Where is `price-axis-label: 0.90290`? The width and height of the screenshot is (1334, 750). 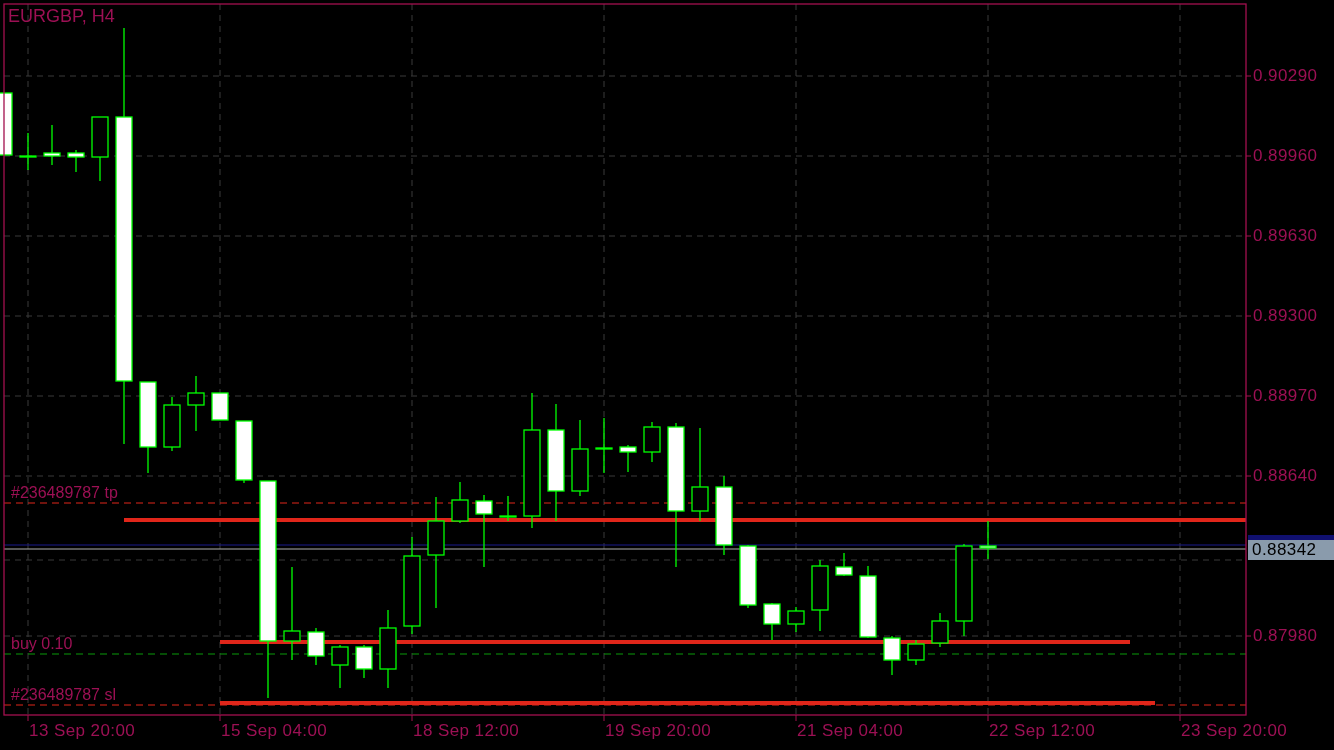 price-axis-label: 0.90290 is located at coordinates (1285, 75).